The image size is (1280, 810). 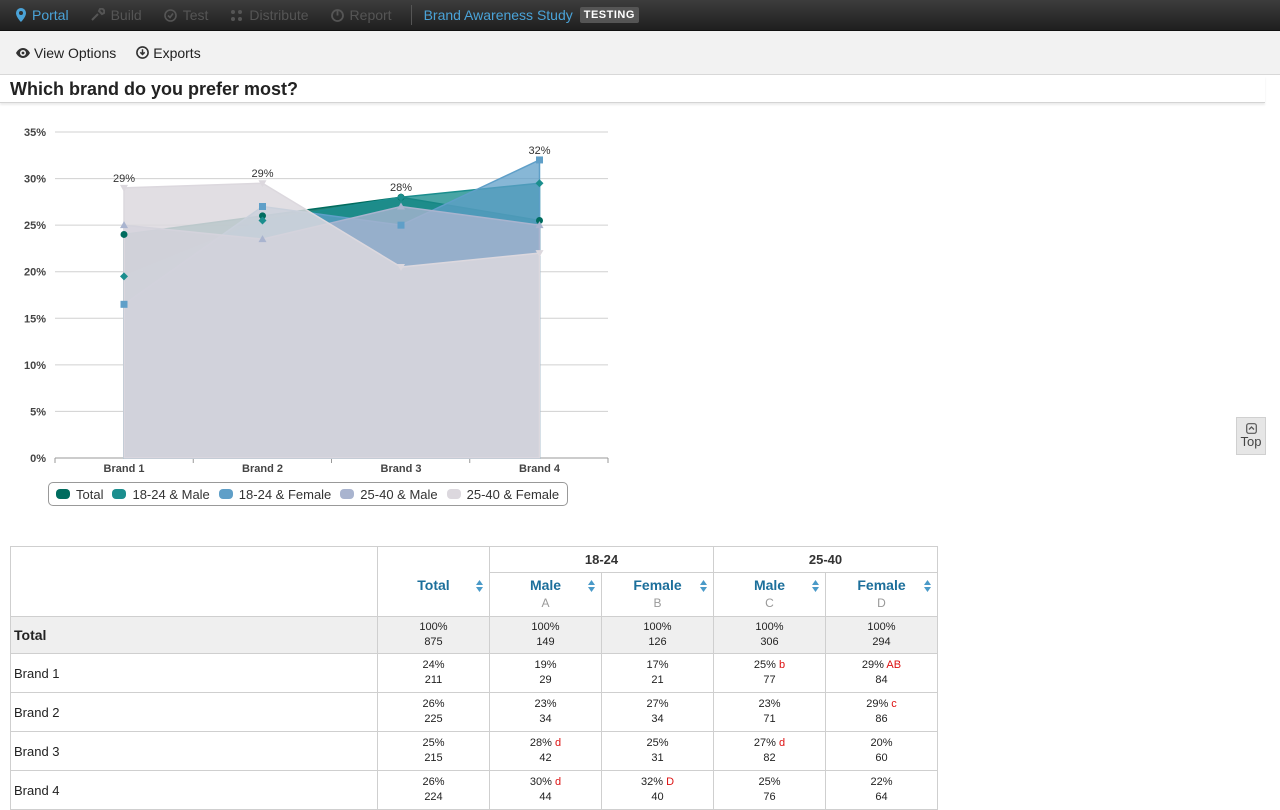 What do you see at coordinates (274, 494) in the screenshot?
I see `legend-item: 18-24 & Female` at bounding box center [274, 494].